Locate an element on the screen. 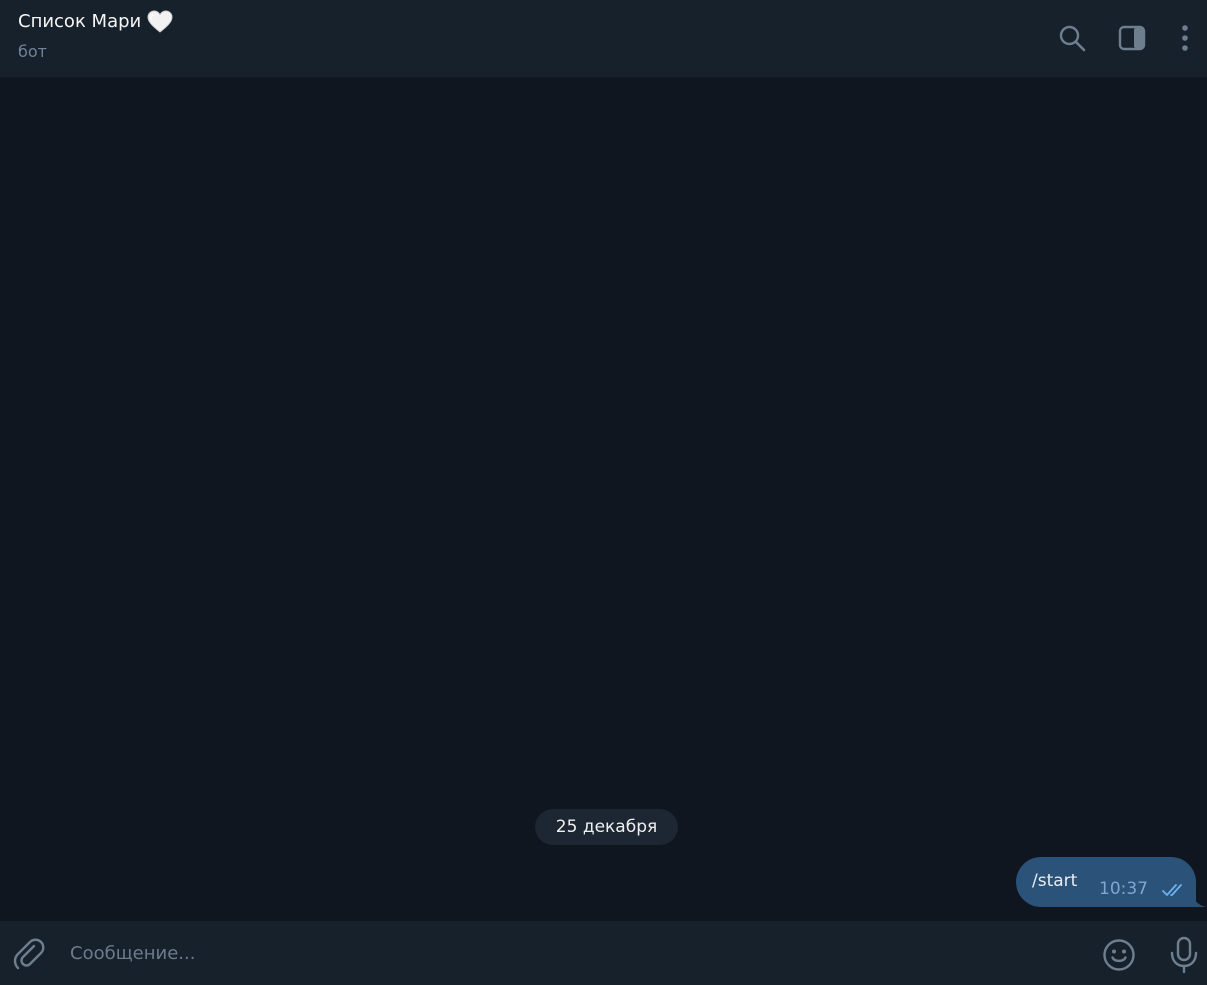  chat-title-block: Список Мари бот is located at coordinates (95, 36).